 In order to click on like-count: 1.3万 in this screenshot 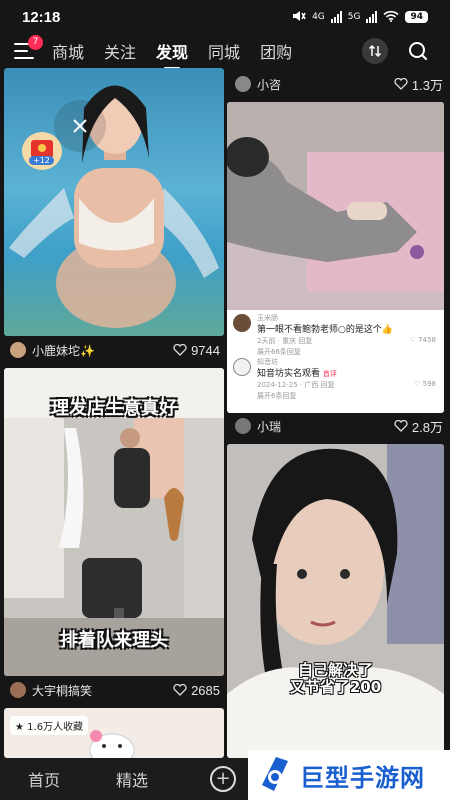, I will do `click(418, 84)`.